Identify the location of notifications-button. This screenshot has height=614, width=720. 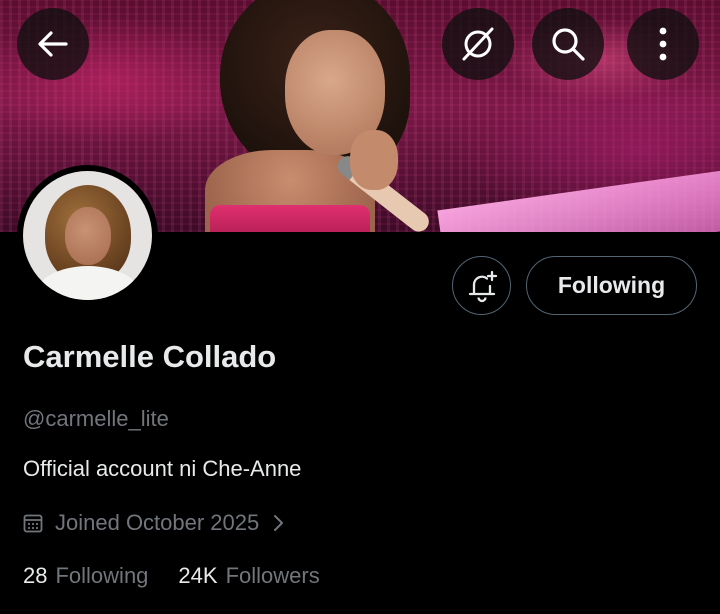
(481, 285).